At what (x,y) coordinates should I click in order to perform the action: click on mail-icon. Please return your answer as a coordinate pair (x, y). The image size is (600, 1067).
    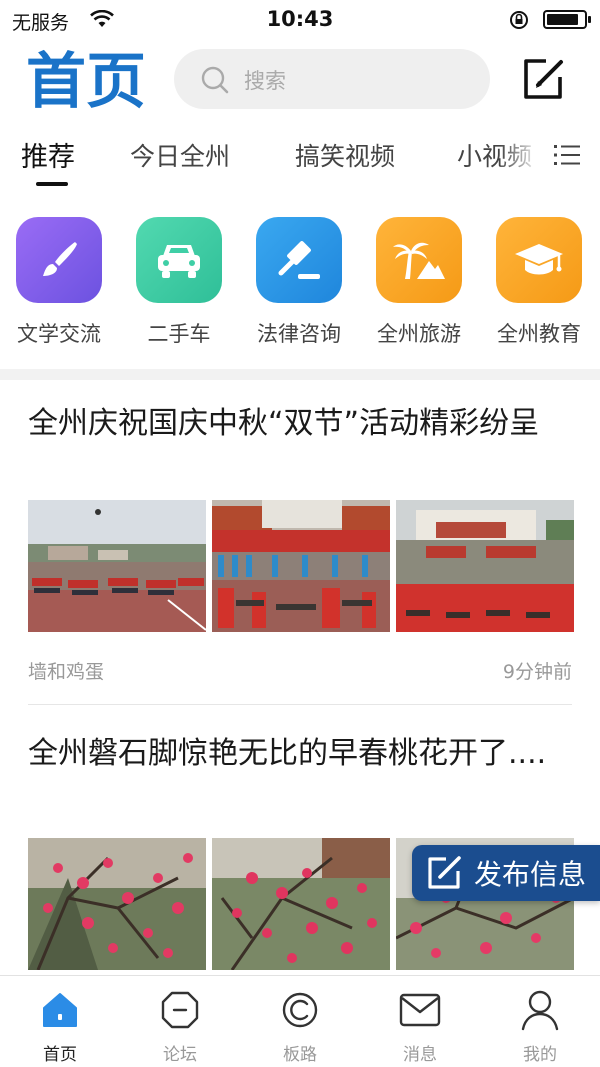
    Looking at the image, I should click on (420, 1010).